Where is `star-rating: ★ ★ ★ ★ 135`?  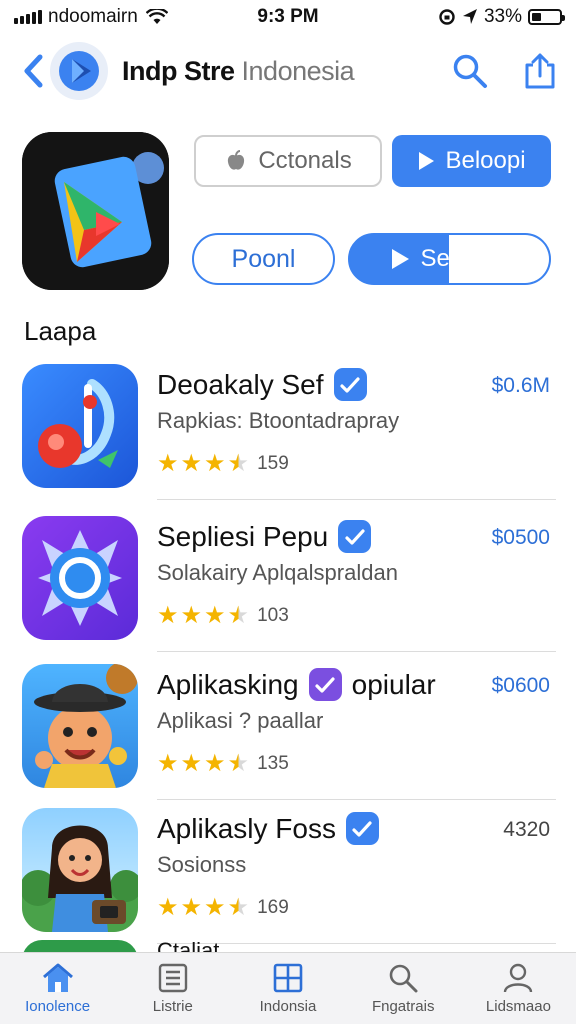 star-rating: ★ ★ ★ ★ 135 is located at coordinates (223, 764).